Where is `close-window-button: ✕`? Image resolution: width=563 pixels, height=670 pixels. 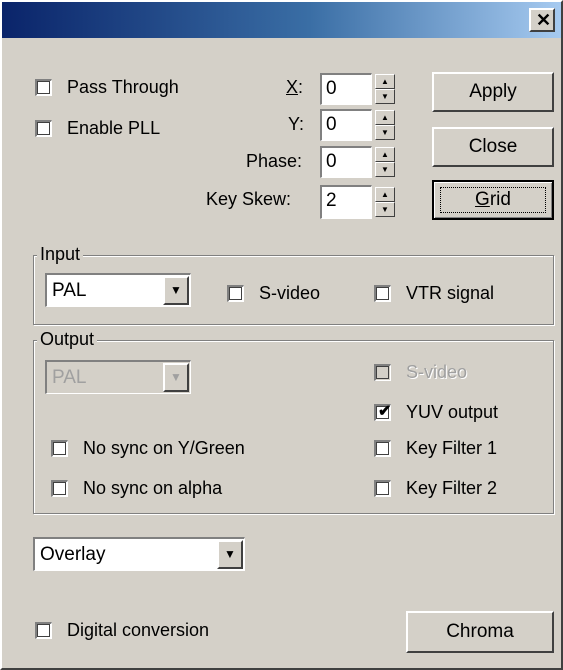
close-window-button: ✕ is located at coordinates (542, 20).